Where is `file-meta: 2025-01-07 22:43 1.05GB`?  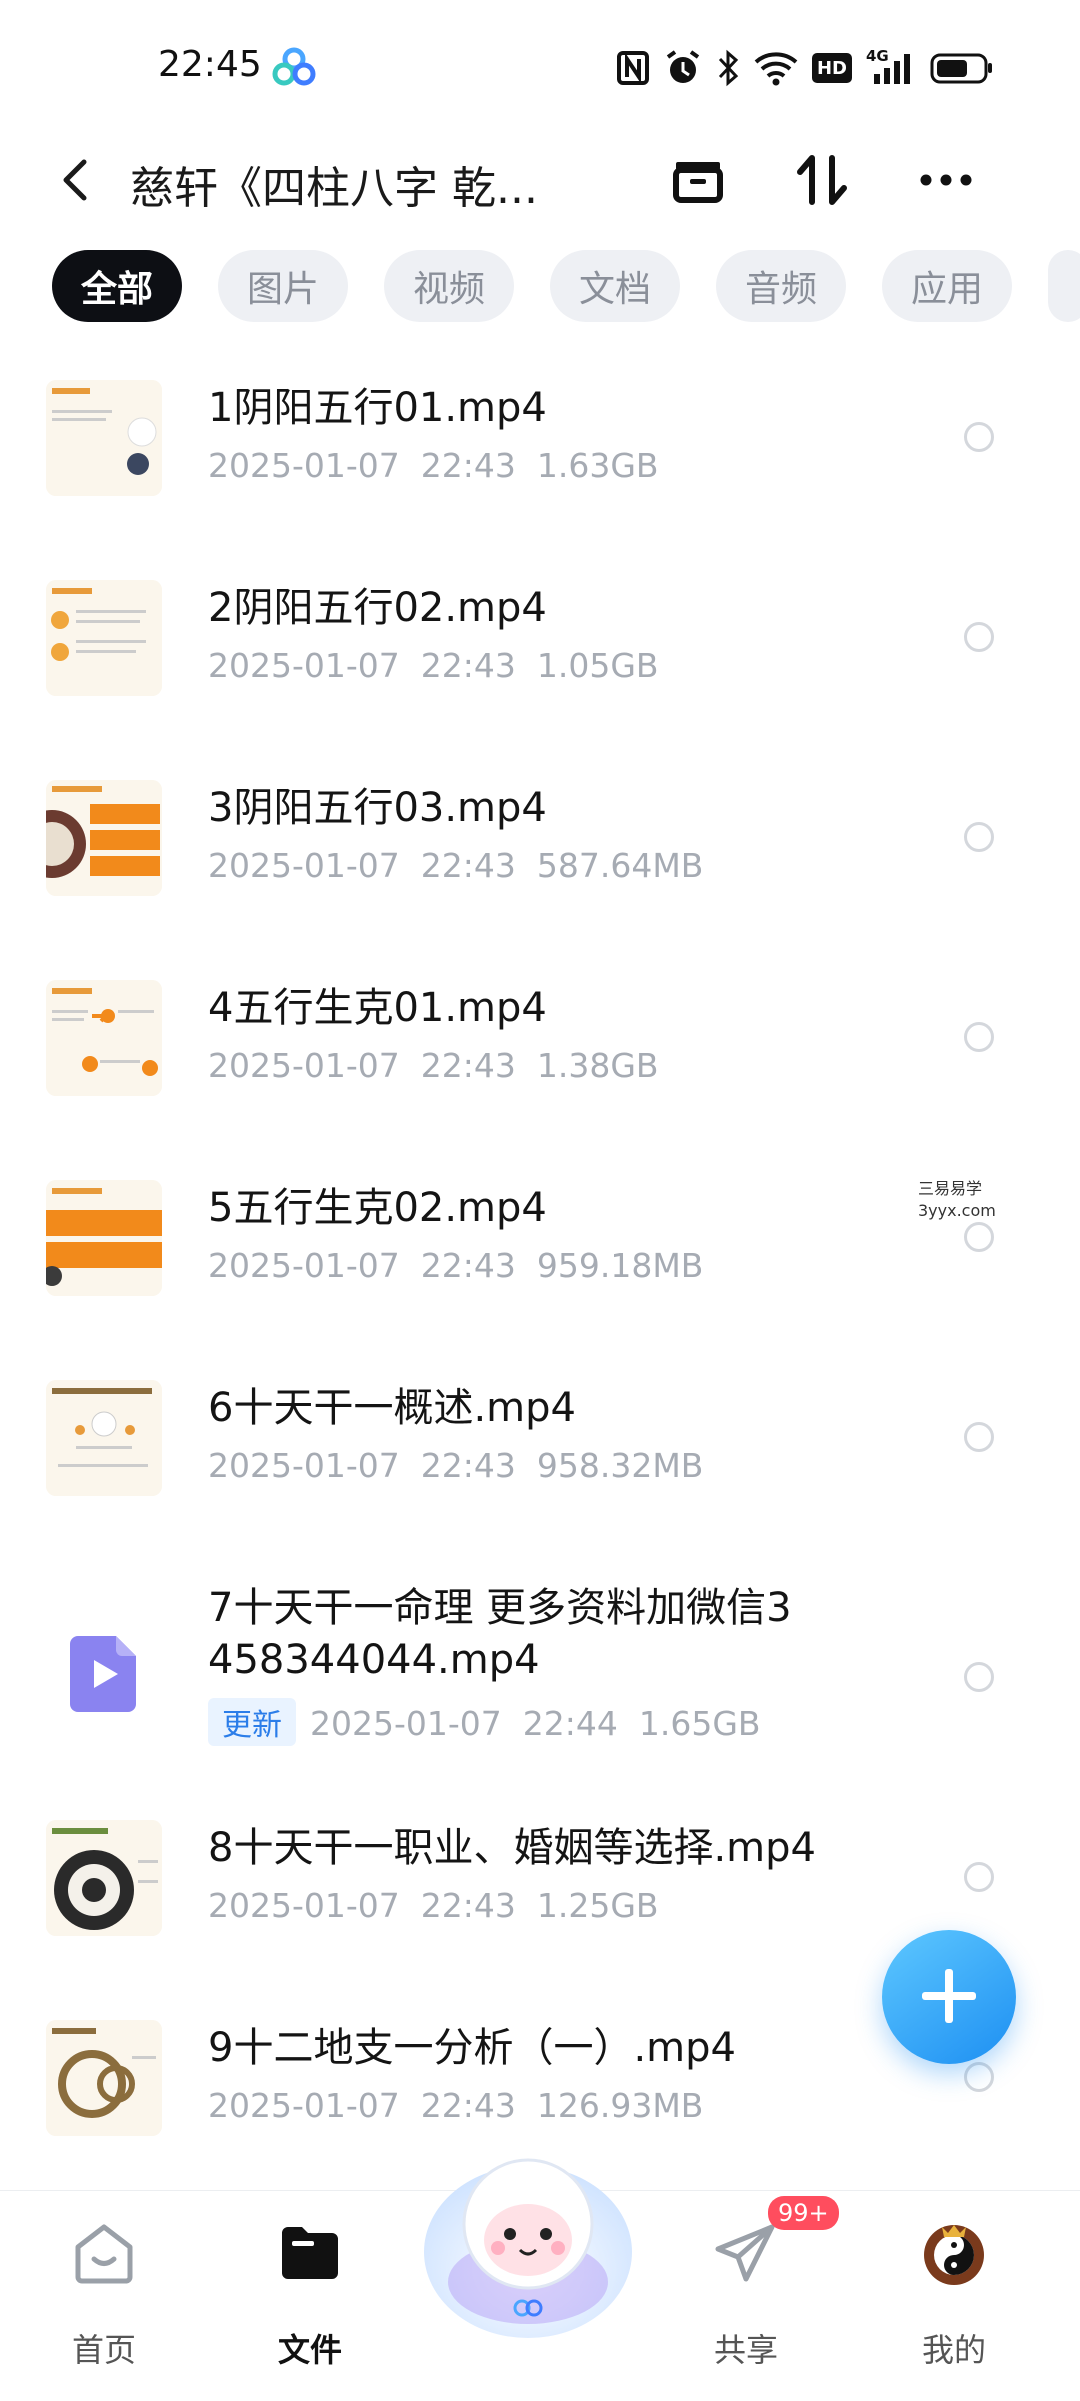
file-meta: 2025-01-07 22:43 1.05GB is located at coordinates (433, 665).